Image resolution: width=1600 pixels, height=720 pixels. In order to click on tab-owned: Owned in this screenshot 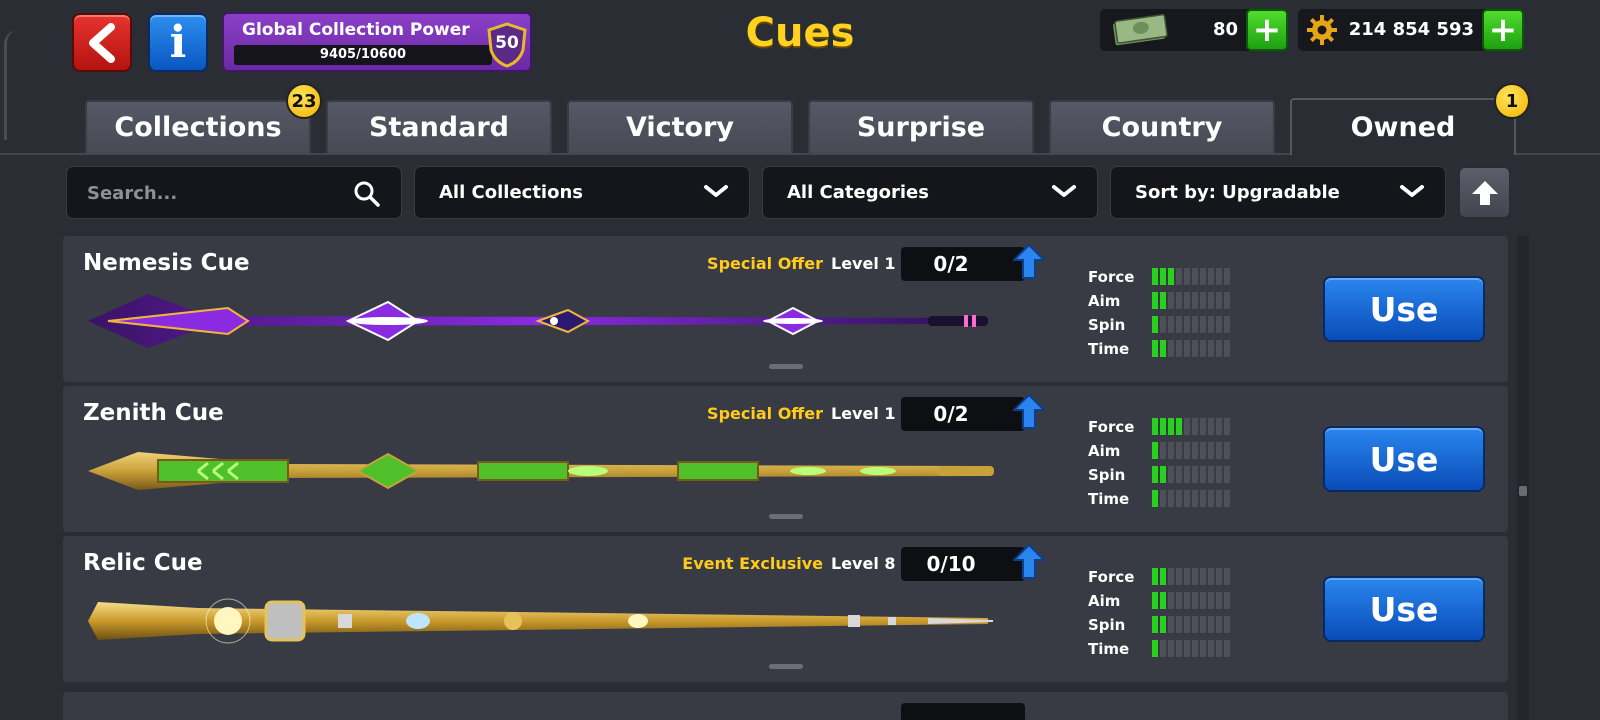, I will do `click(1403, 126)`.